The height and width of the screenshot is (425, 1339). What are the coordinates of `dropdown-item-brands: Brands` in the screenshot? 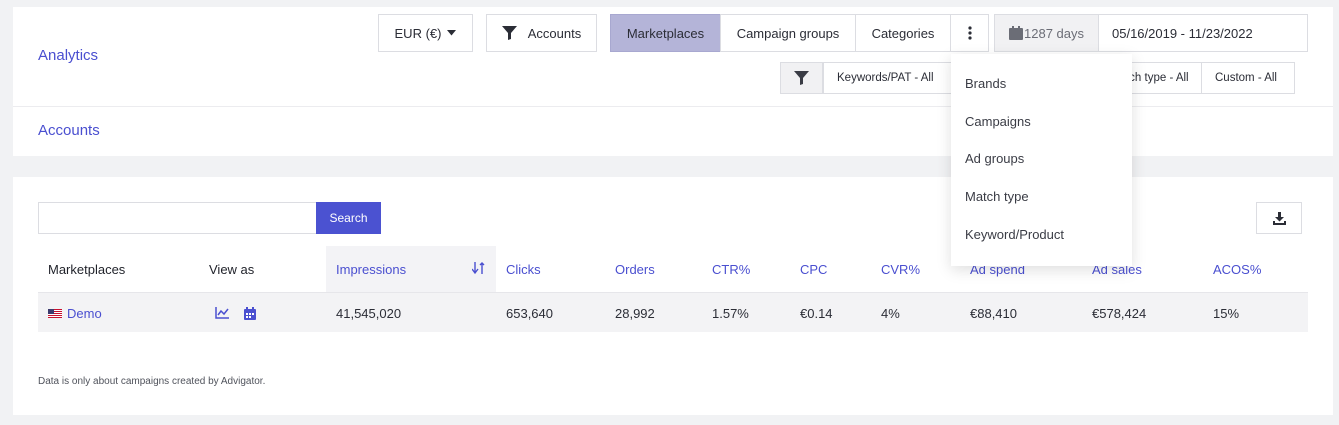 It's located at (985, 83).